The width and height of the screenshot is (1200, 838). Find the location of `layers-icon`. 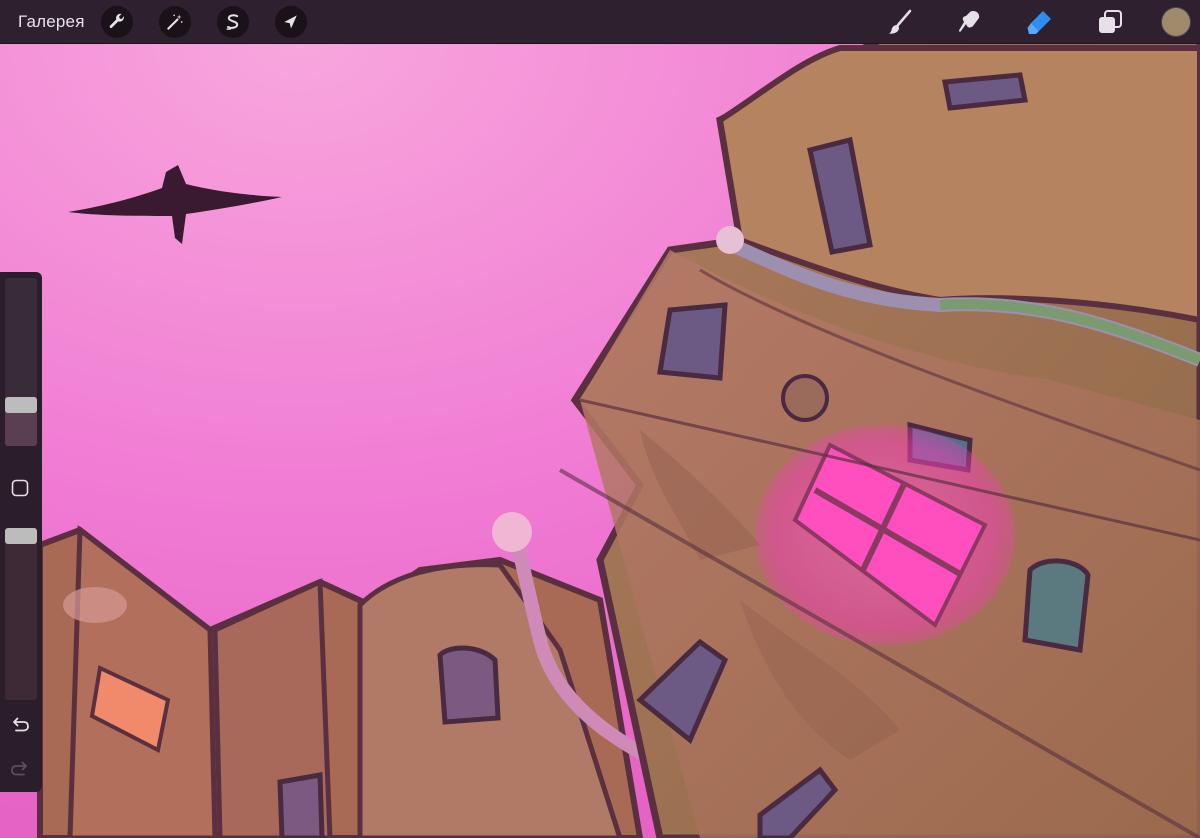

layers-icon is located at coordinates (1110, 21).